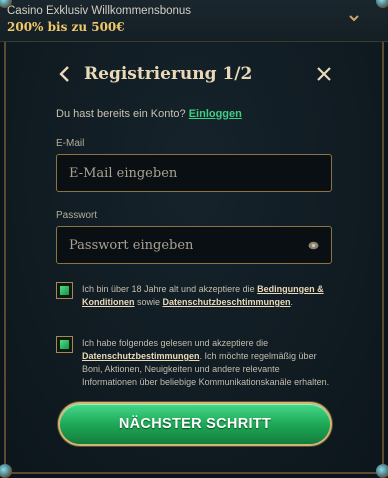  I want to click on terms-text-part: sowie, so click(148, 302).